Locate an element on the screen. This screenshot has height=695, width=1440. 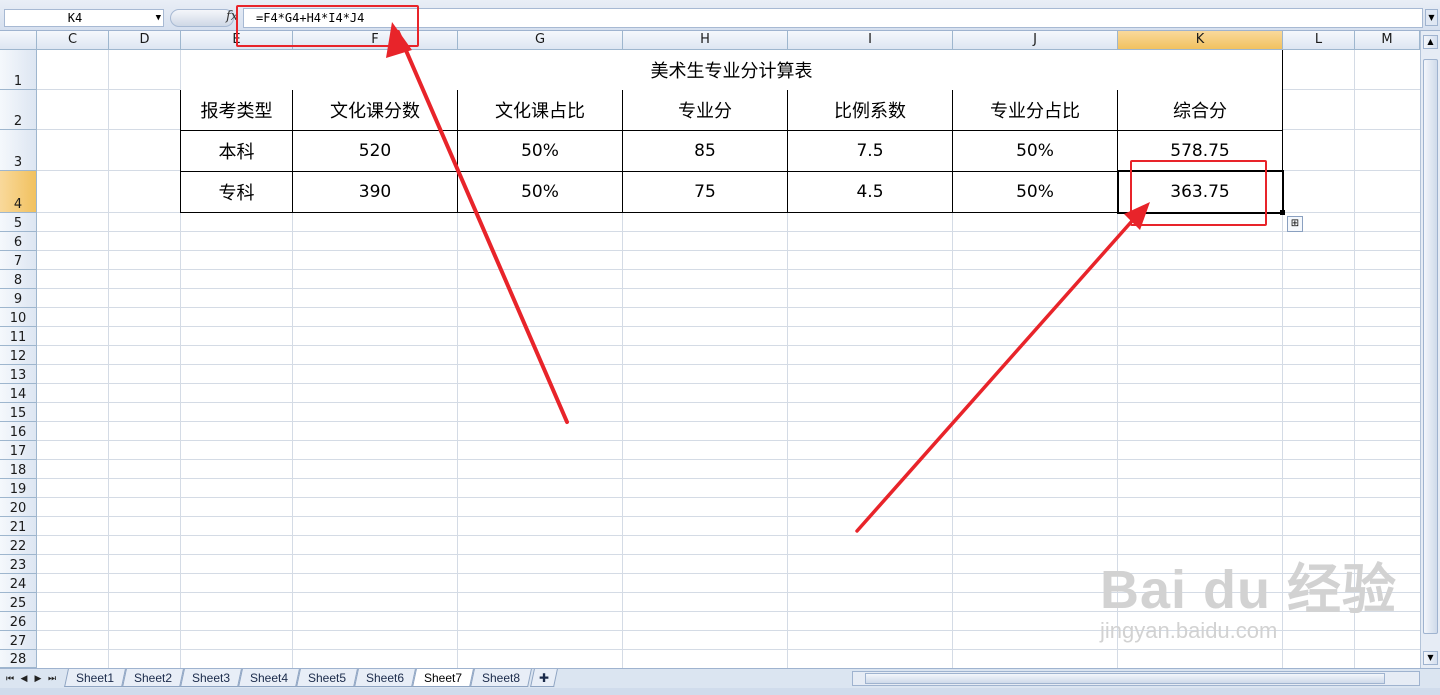
table-cell: 4.5 is located at coordinates (870, 192).